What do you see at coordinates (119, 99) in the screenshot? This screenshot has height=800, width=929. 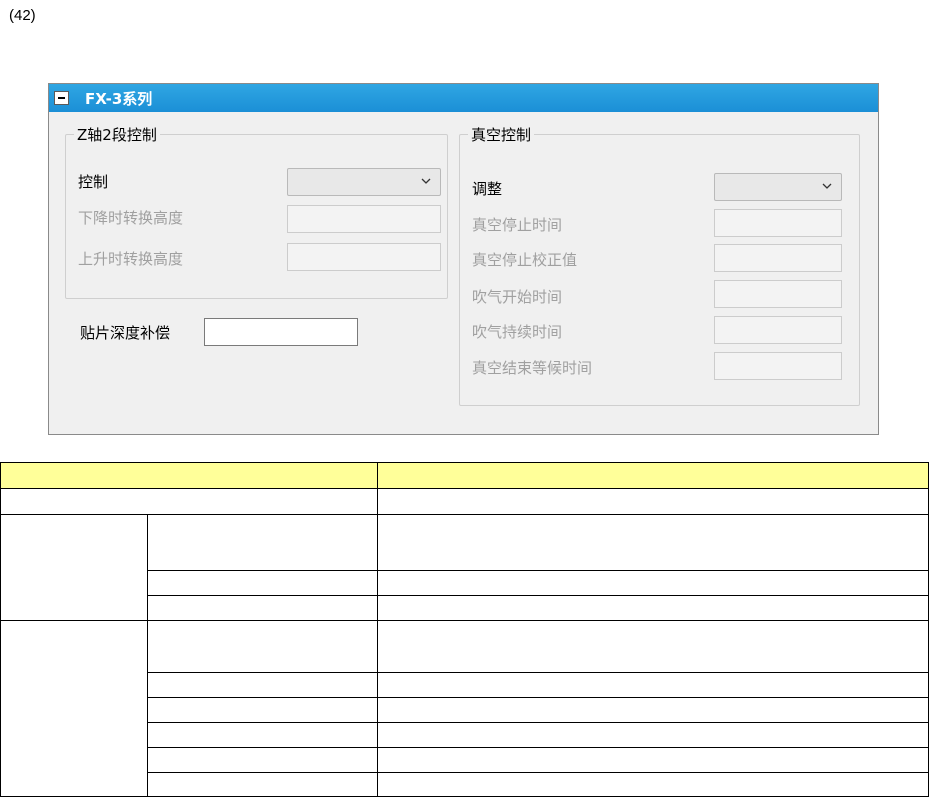 I see `window-title: FX-3系列` at bounding box center [119, 99].